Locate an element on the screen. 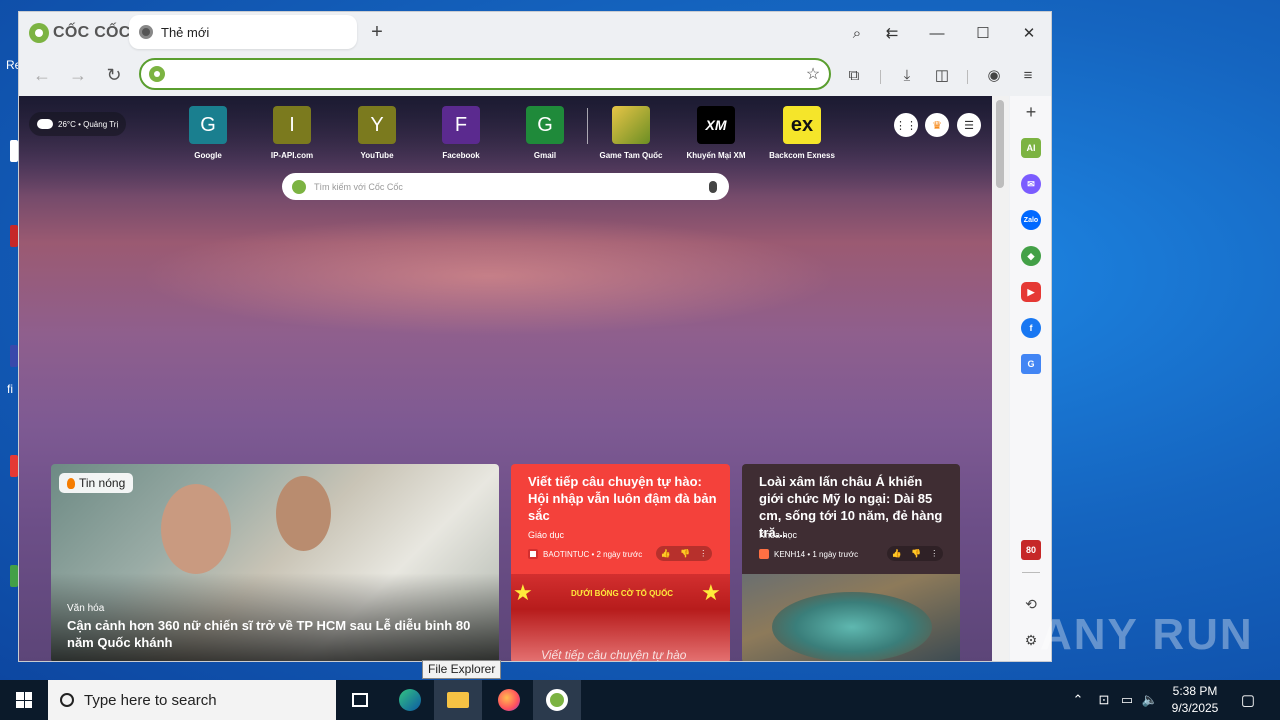 This screenshot has height=720, width=1280. menu-icon: ≡ is located at coordinates (1028, 75).